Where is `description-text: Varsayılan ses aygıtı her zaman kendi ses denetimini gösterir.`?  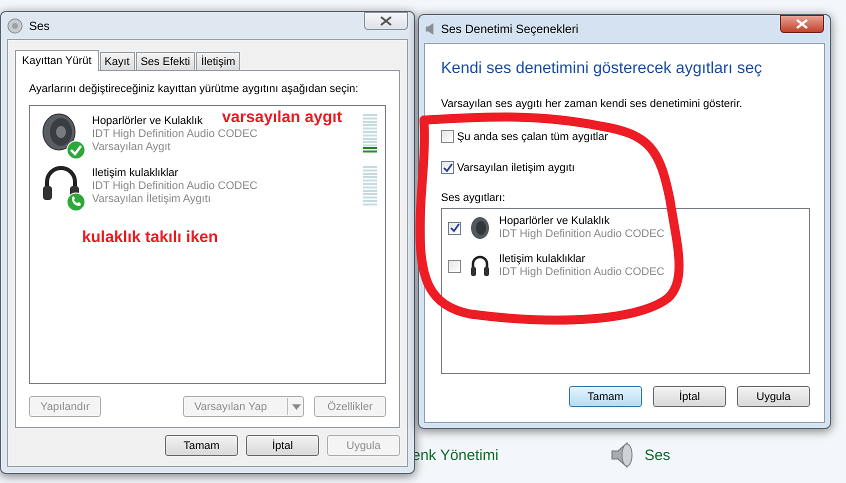 description-text: Varsayılan ses aygıtı her zaman kendi ses denetimini gösterir. is located at coordinates (592, 104).